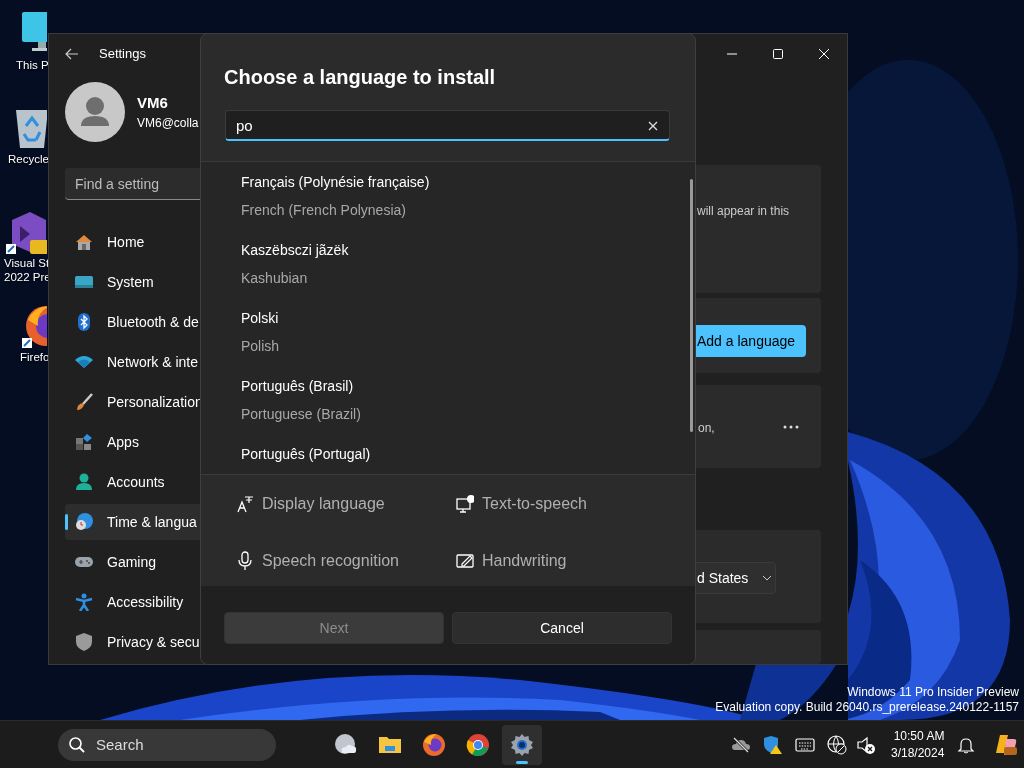 The height and width of the screenshot is (768, 1024). What do you see at coordinates (706, 428) in the screenshot?
I see `description-text: on,` at bounding box center [706, 428].